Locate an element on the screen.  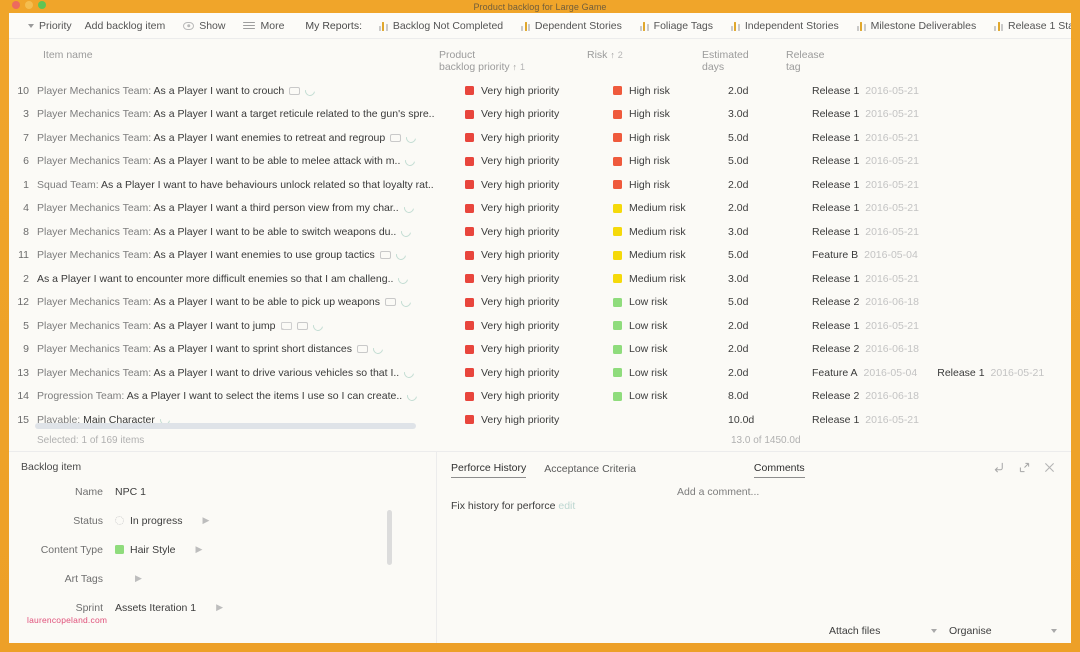
column-header-risk: Risk ↑ 2 is located at coordinates (644, 55).